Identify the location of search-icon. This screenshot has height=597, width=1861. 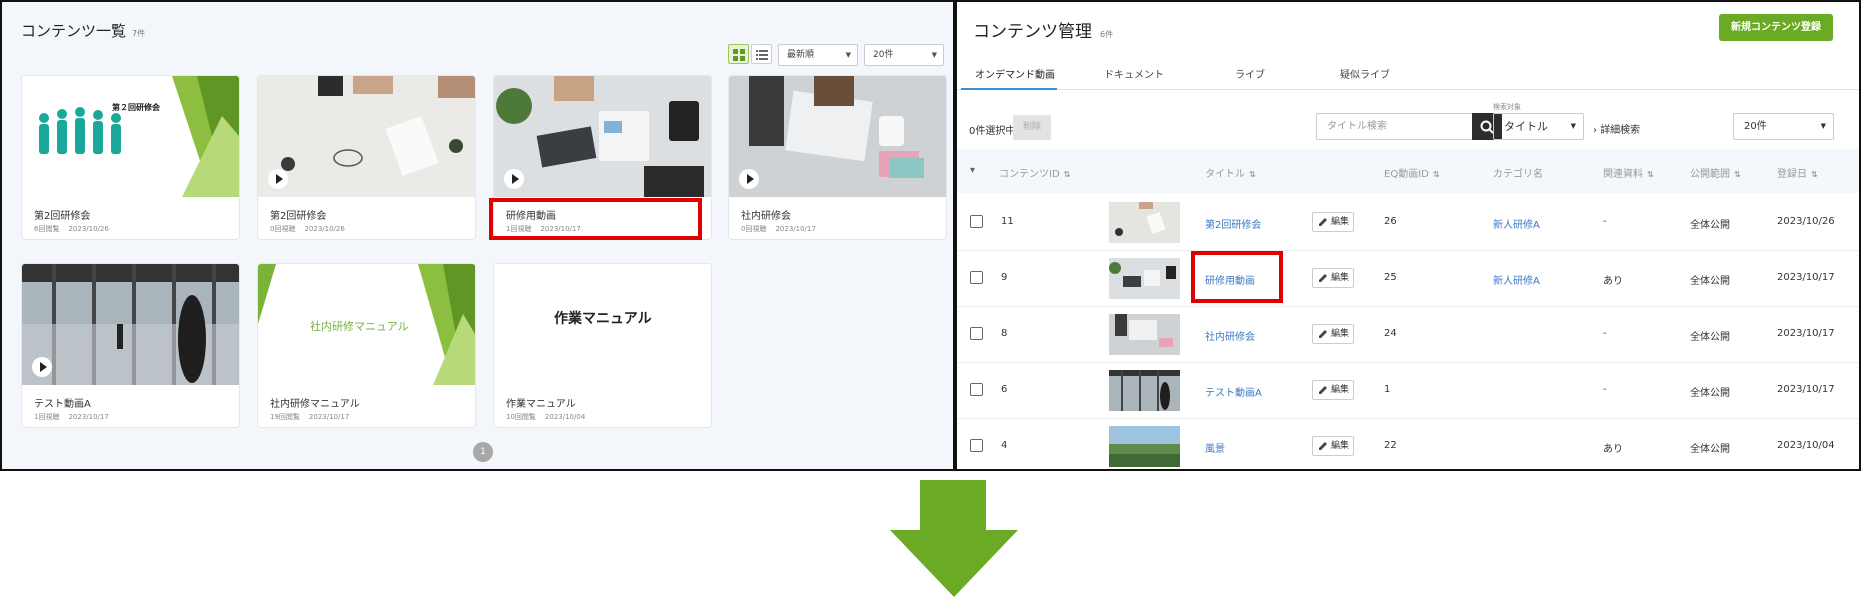
(1487, 127).